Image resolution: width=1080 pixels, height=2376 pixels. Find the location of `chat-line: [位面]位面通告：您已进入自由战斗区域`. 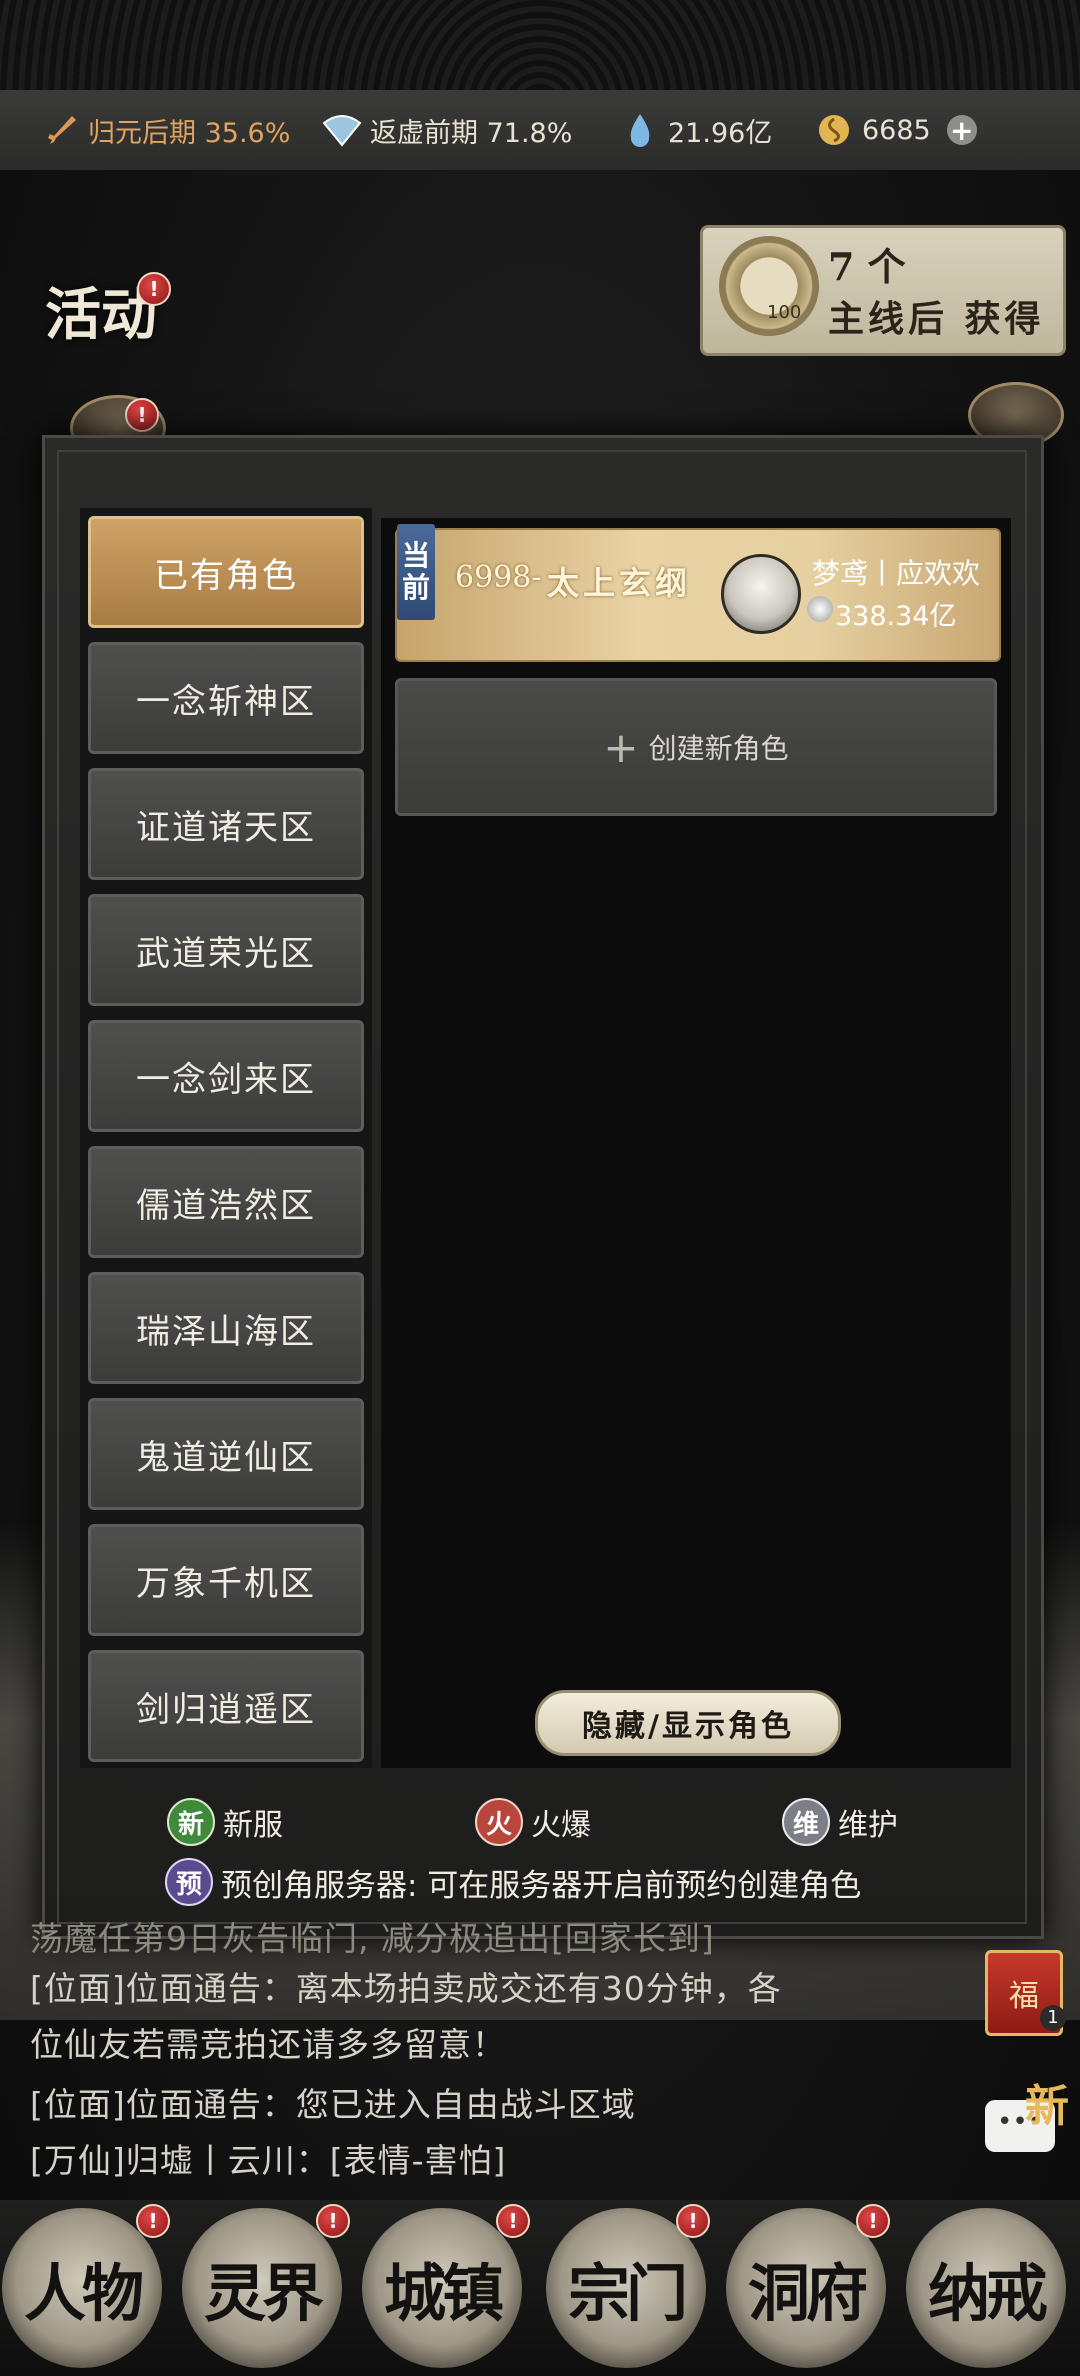

chat-line: [位面]位面通告：您已进入自由战斗区域 is located at coordinates (333, 2104).